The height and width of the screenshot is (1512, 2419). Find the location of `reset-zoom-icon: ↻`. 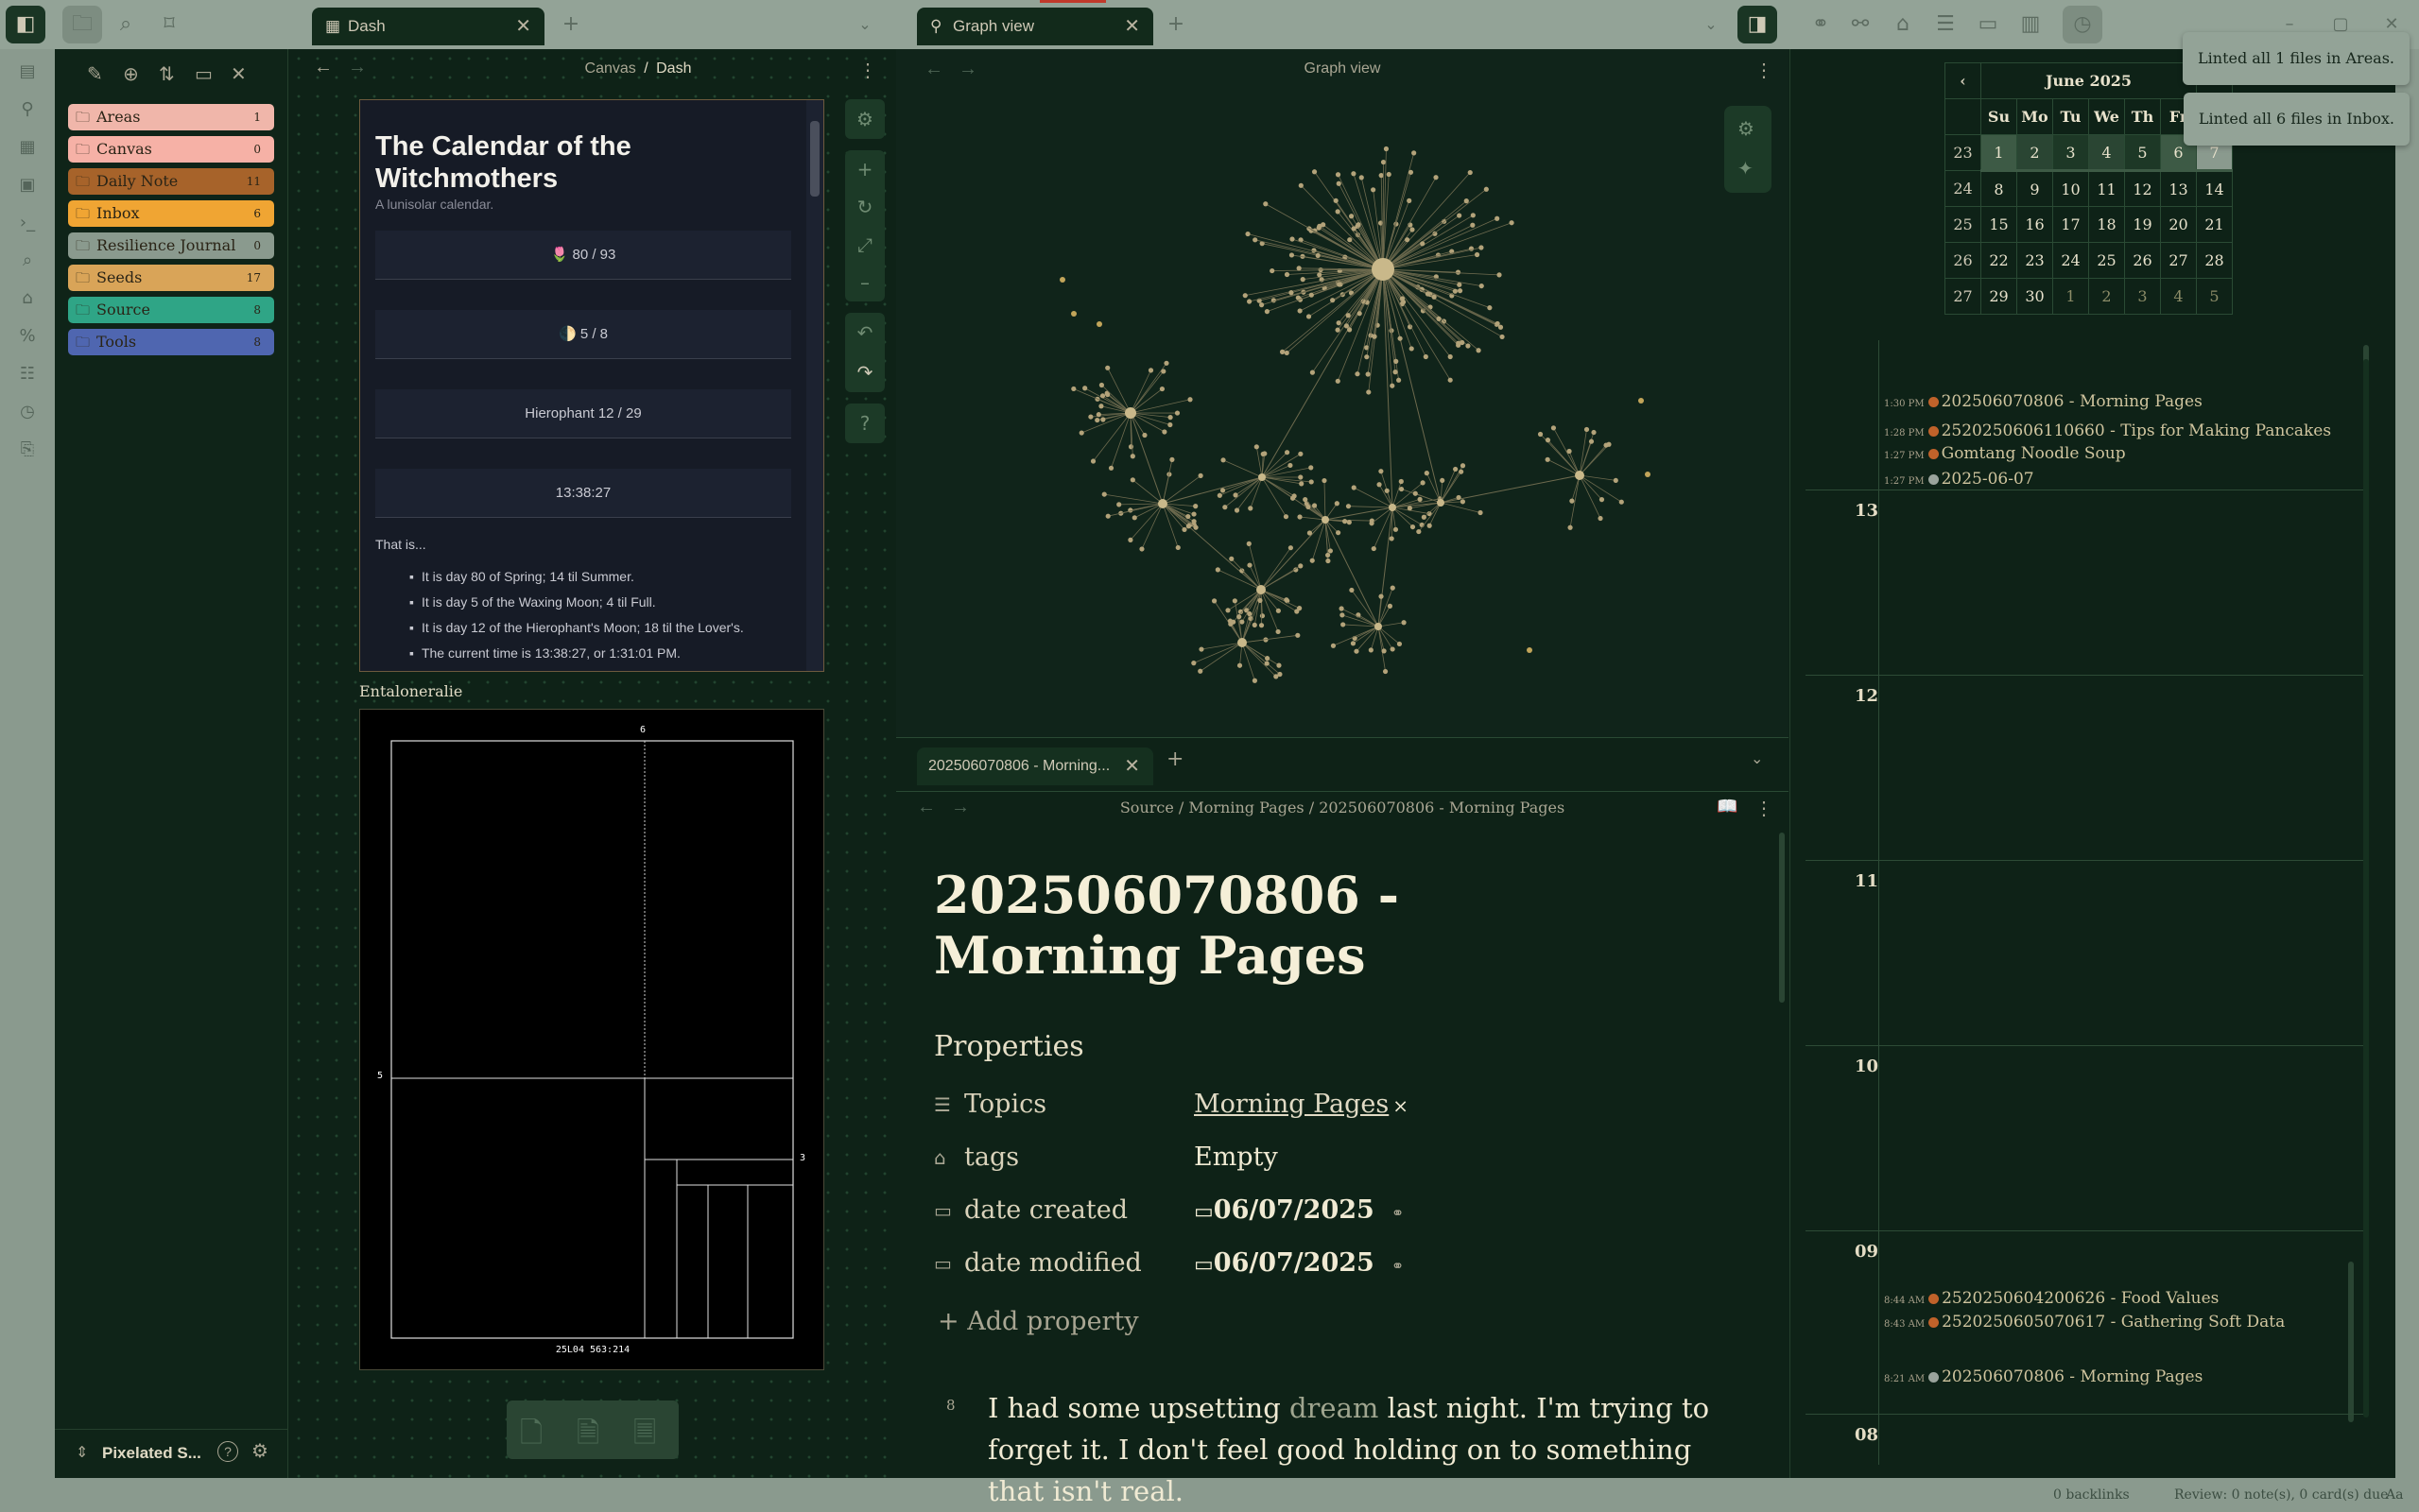

reset-zoom-icon: ↻ is located at coordinates (865, 207).